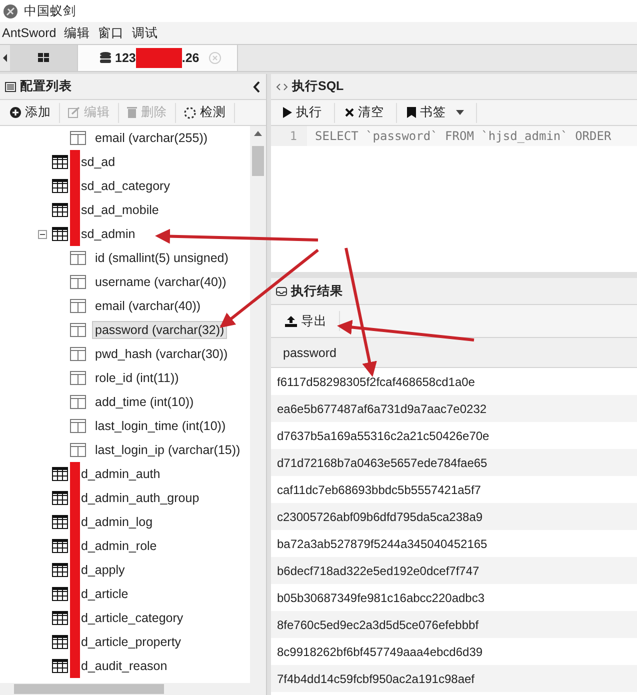 This screenshot has width=637, height=695. I want to click on column-name: last_login_time (int(10)), so click(160, 426).